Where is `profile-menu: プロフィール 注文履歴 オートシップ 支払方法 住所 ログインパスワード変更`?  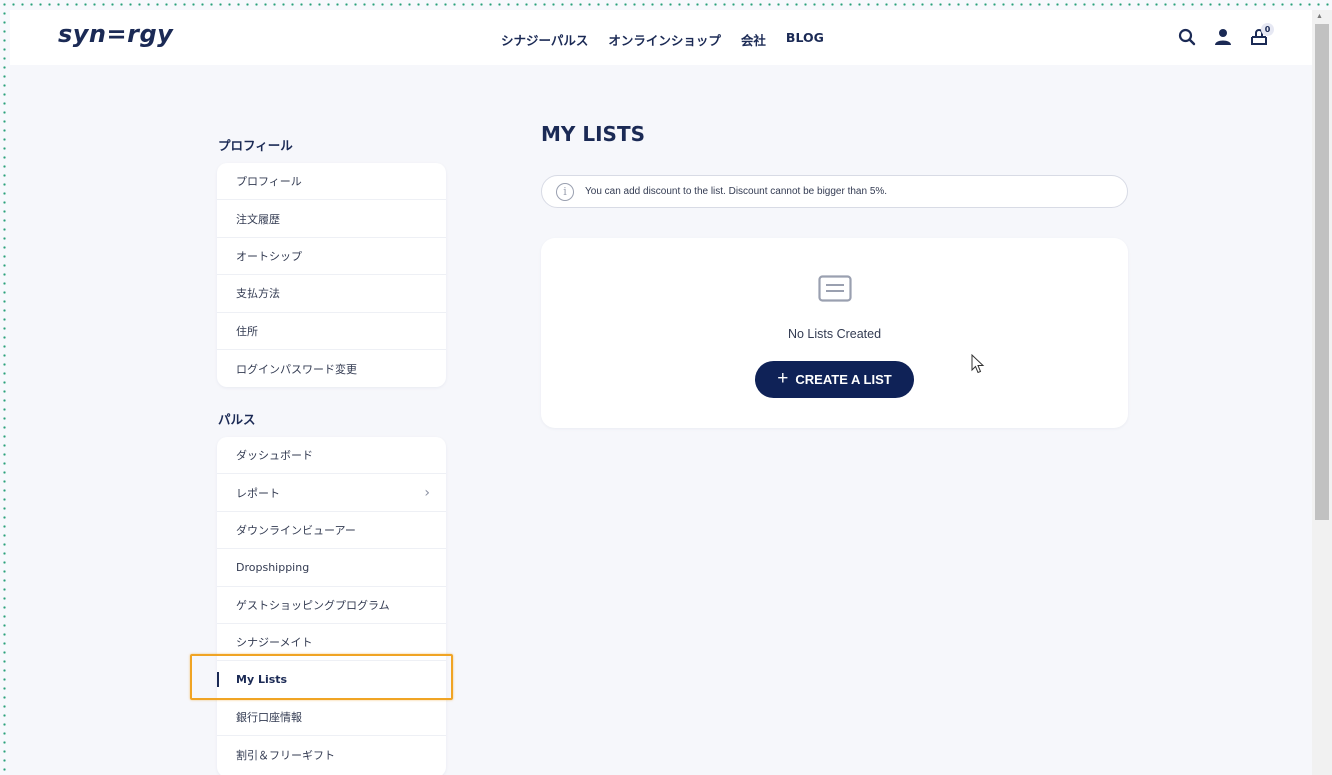
profile-menu: プロフィール 注文履歴 オートシップ 支払方法 住所 ログインパスワード変更 is located at coordinates (331, 275).